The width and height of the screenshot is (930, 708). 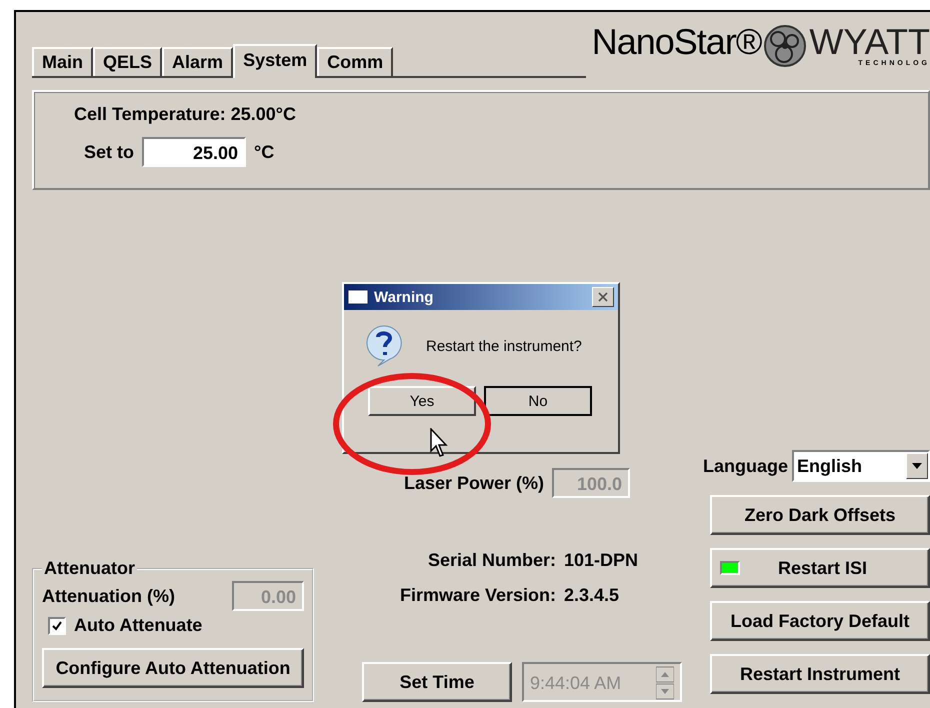 What do you see at coordinates (745, 466) in the screenshot?
I see `language-label: Language` at bounding box center [745, 466].